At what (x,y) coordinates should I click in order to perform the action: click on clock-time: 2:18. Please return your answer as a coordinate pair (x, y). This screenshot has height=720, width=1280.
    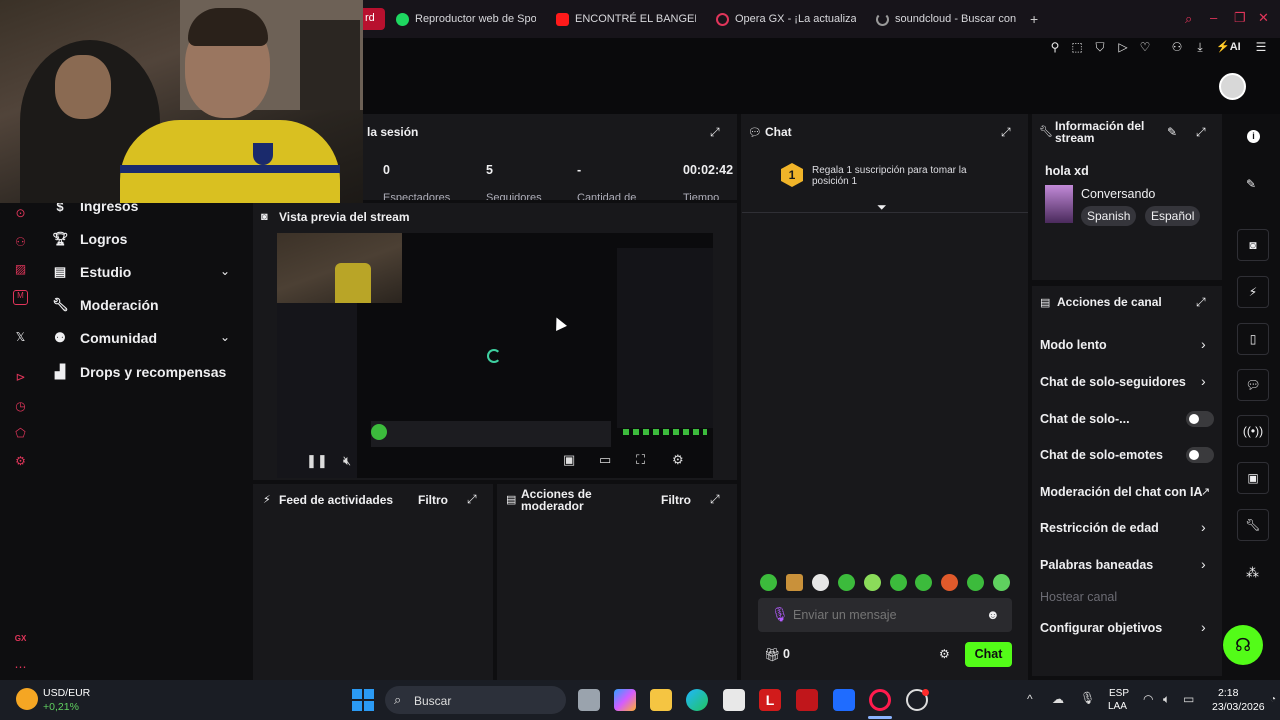
    Looking at the image, I should click on (1228, 693).